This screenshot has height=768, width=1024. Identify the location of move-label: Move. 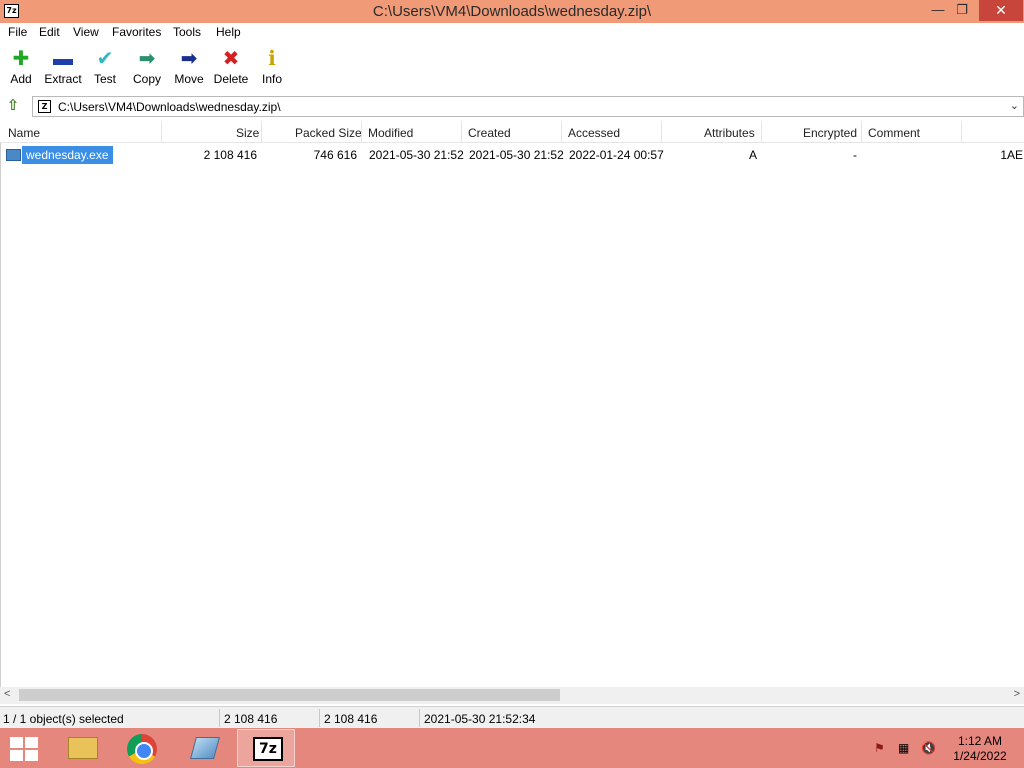
(189, 79).